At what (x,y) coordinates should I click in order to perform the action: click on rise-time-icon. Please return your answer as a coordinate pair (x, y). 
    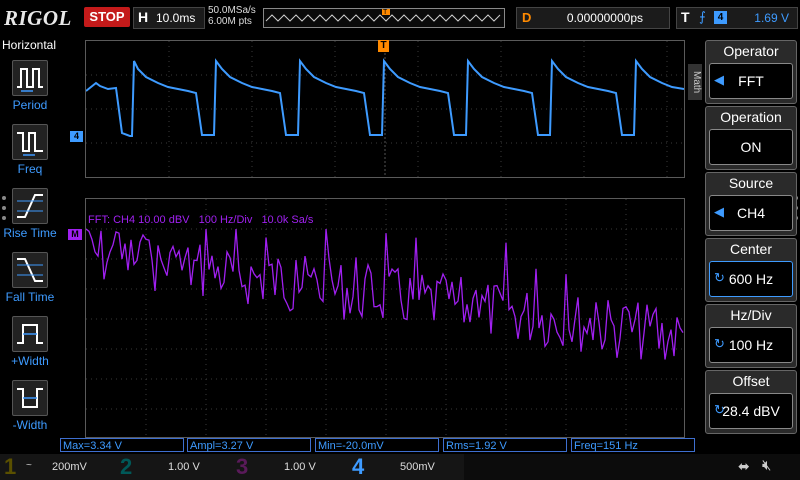
    Looking at the image, I should click on (30, 206).